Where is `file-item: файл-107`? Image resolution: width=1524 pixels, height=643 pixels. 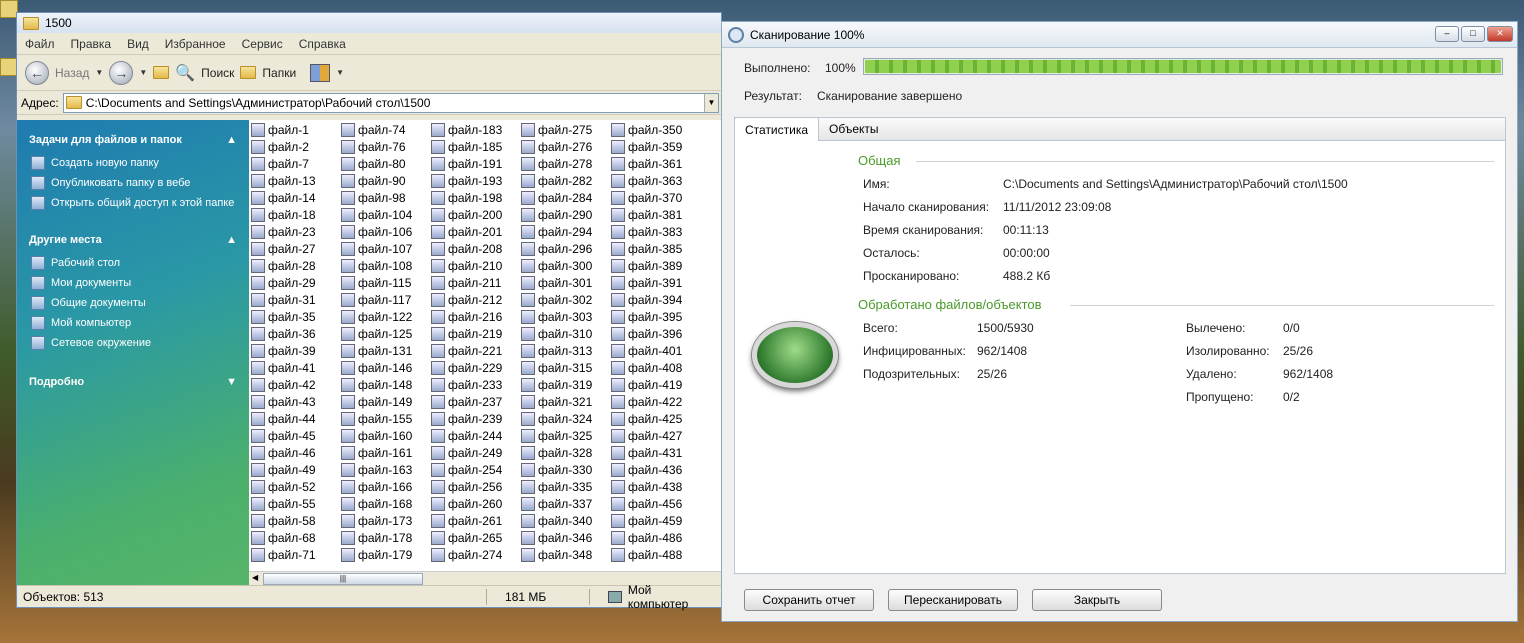 file-item: файл-107 is located at coordinates (376, 248).